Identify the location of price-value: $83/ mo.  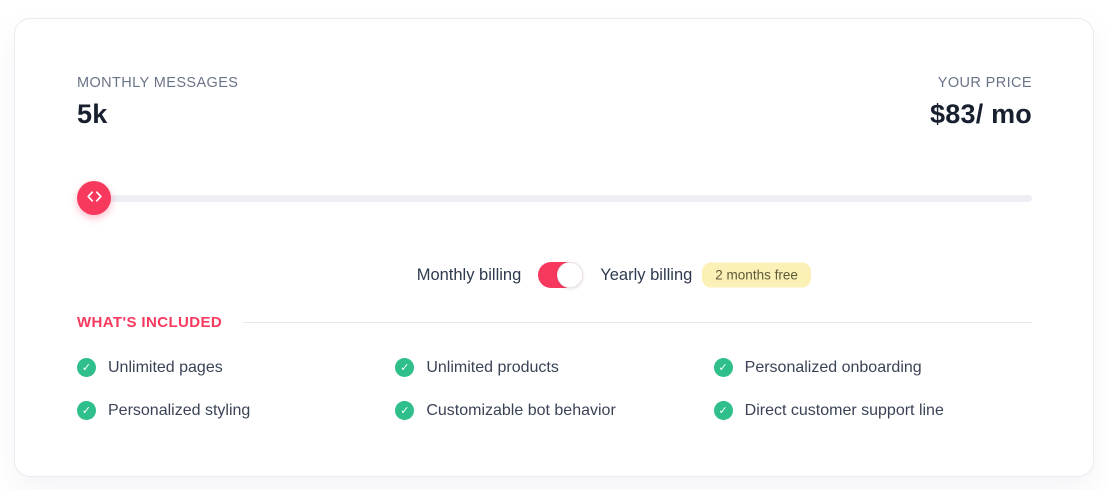
(981, 114).